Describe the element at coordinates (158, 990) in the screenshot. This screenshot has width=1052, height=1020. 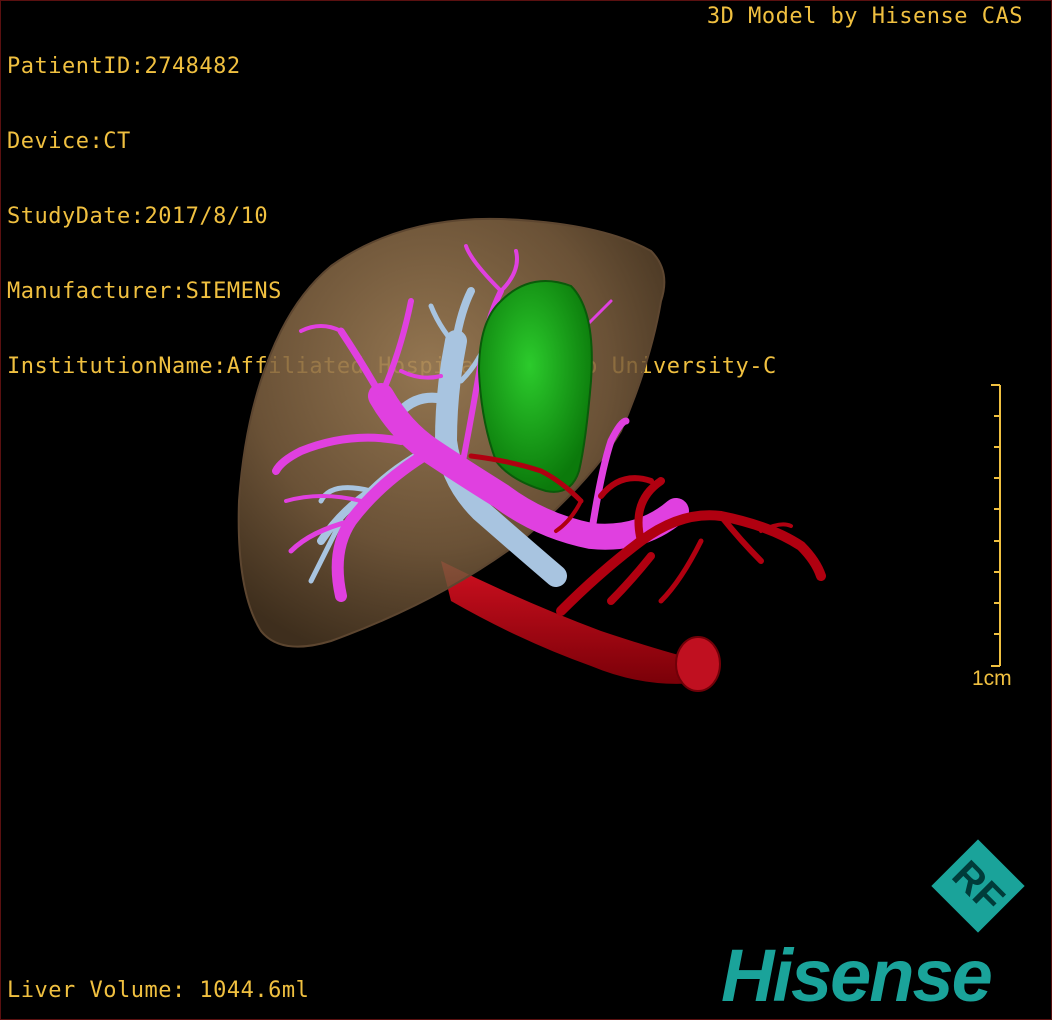
I see `liver-volume: Liver Volume: 1044.6ml` at that location.